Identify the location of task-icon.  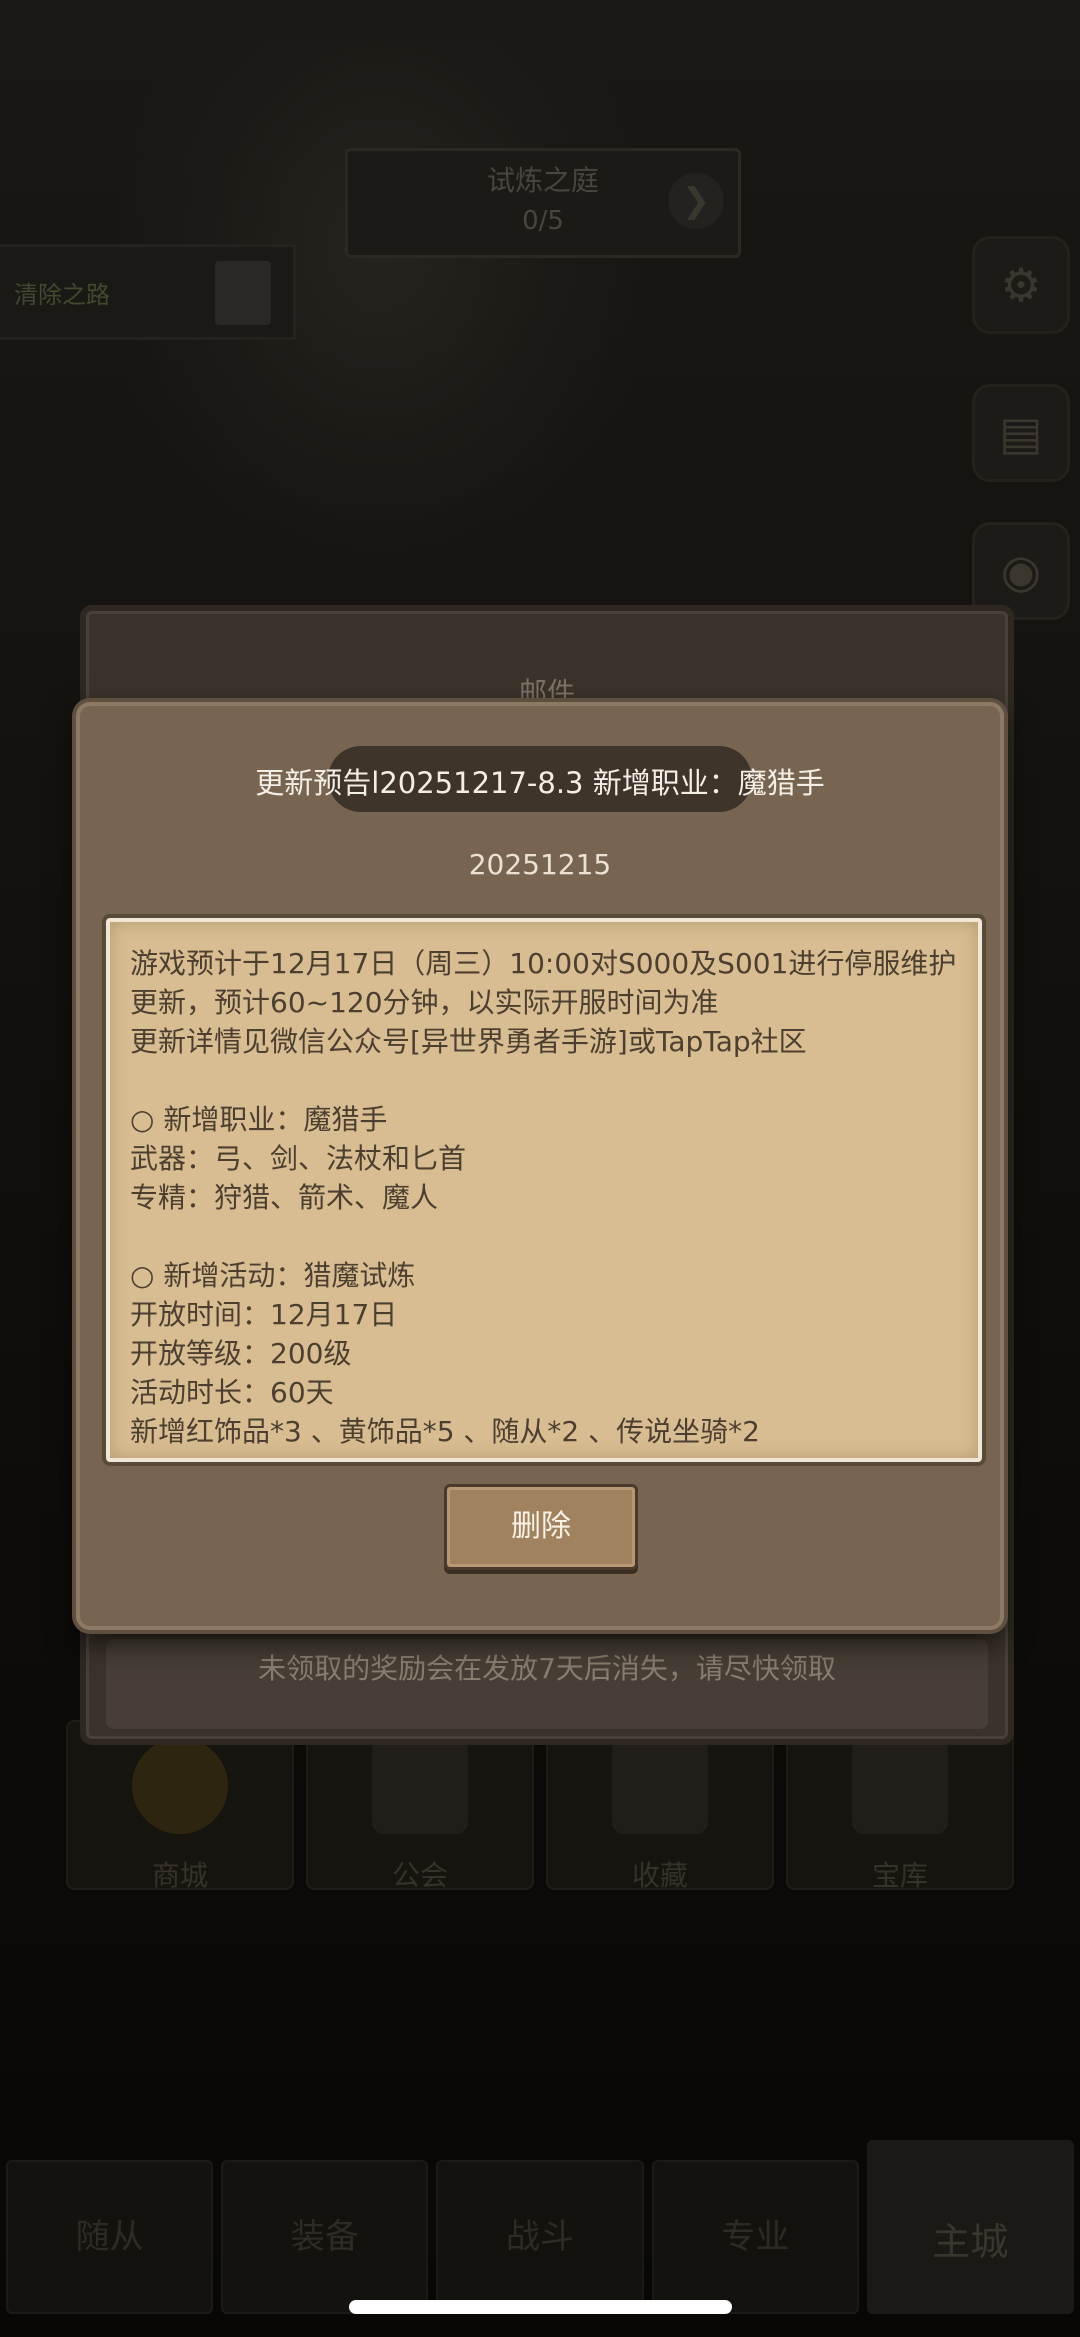
(243, 293).